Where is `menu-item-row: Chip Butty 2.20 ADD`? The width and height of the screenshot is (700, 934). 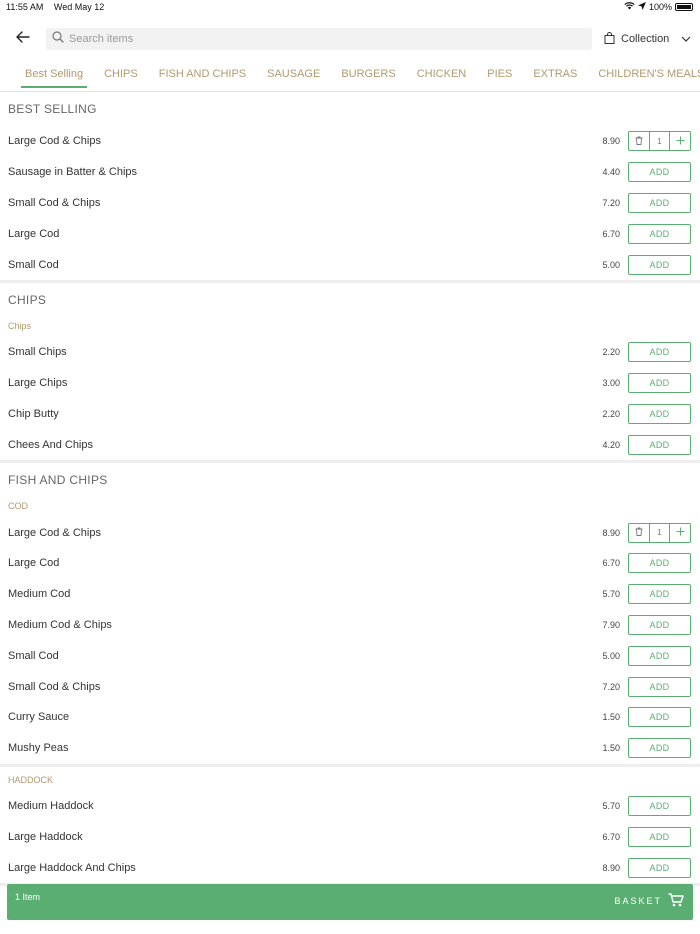 menu-item-row: Chip Butty 2.20 ADD is located at coordinates (350, 414).